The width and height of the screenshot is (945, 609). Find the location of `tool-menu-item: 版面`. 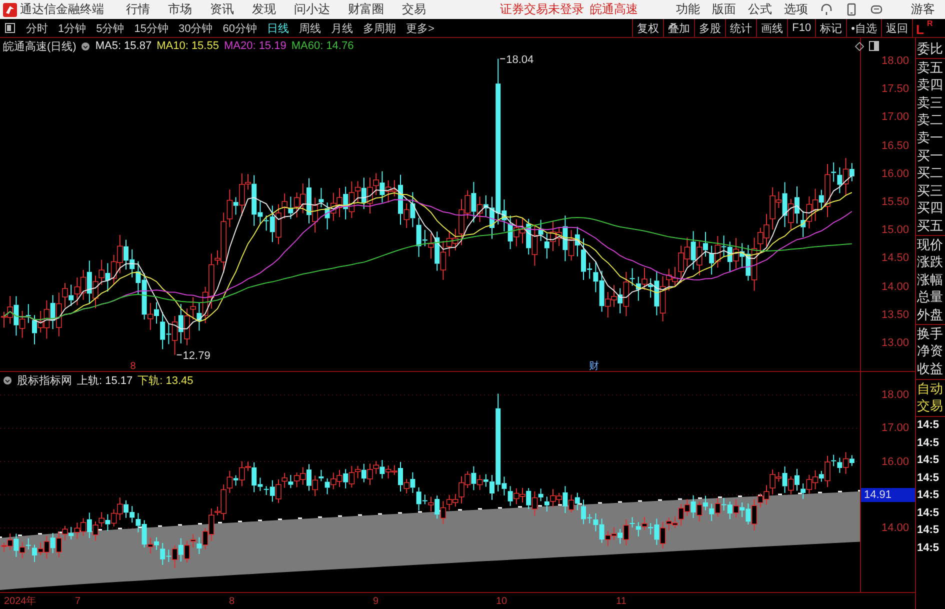

tool-menu-item: 版面 is located at coordinates (724, 9).